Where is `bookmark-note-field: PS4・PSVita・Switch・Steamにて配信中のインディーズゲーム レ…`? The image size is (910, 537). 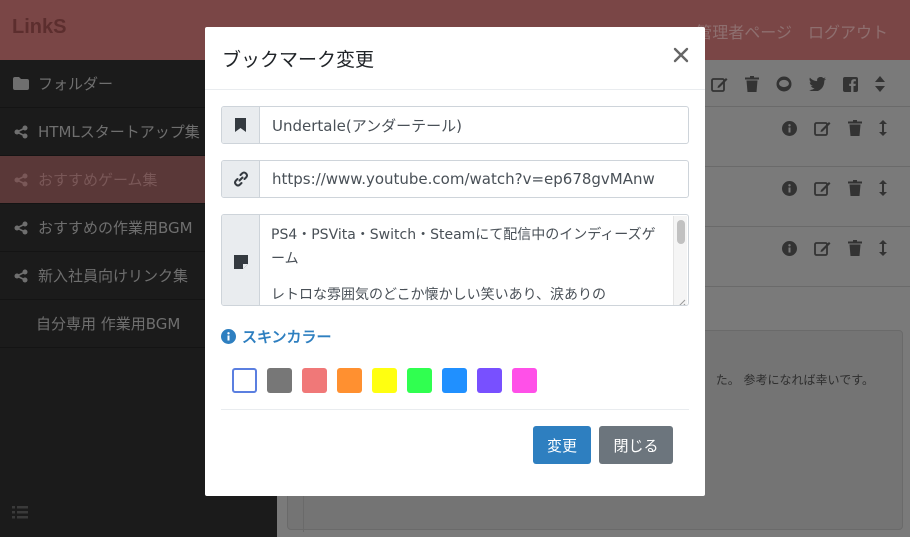
bookmark-note-field: PS4・PSVita・Switch・Steamにて配信中のインディーズゲーム レ… is located at coordinates (455, 260).